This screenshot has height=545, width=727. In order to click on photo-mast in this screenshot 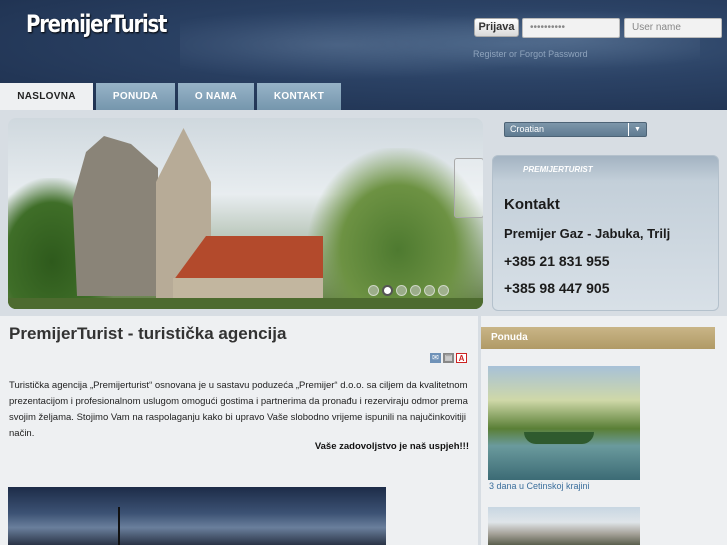, I will do `click(119, 526)`.